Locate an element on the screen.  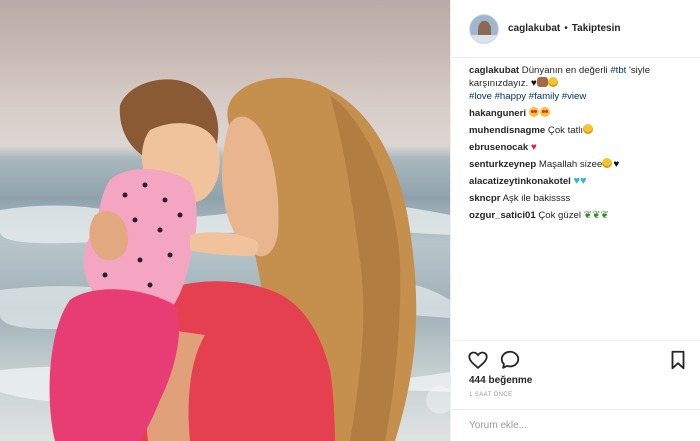
post-header: caglakubat • Takiptesin is located at coordinates (575, 29).